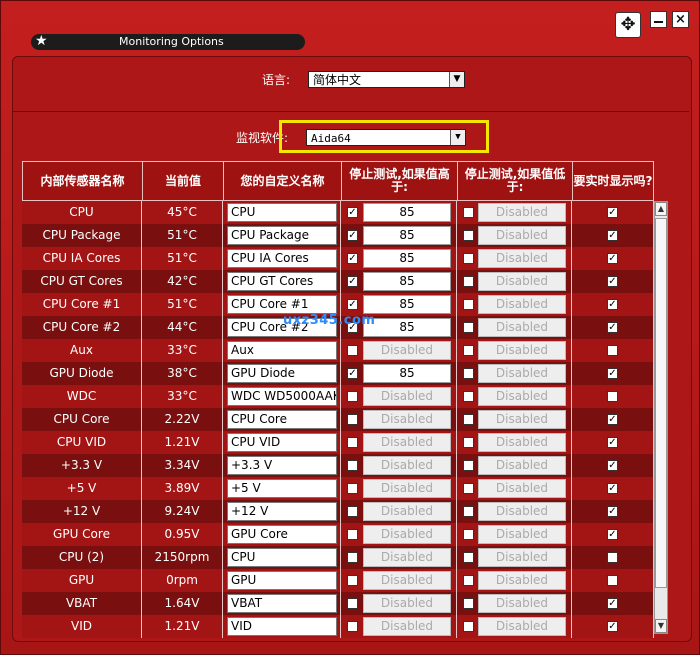 The height and width of the screenshot is (655, 700). I want to click on custom-name-input: CPU IA Cores, so click(282, 258).